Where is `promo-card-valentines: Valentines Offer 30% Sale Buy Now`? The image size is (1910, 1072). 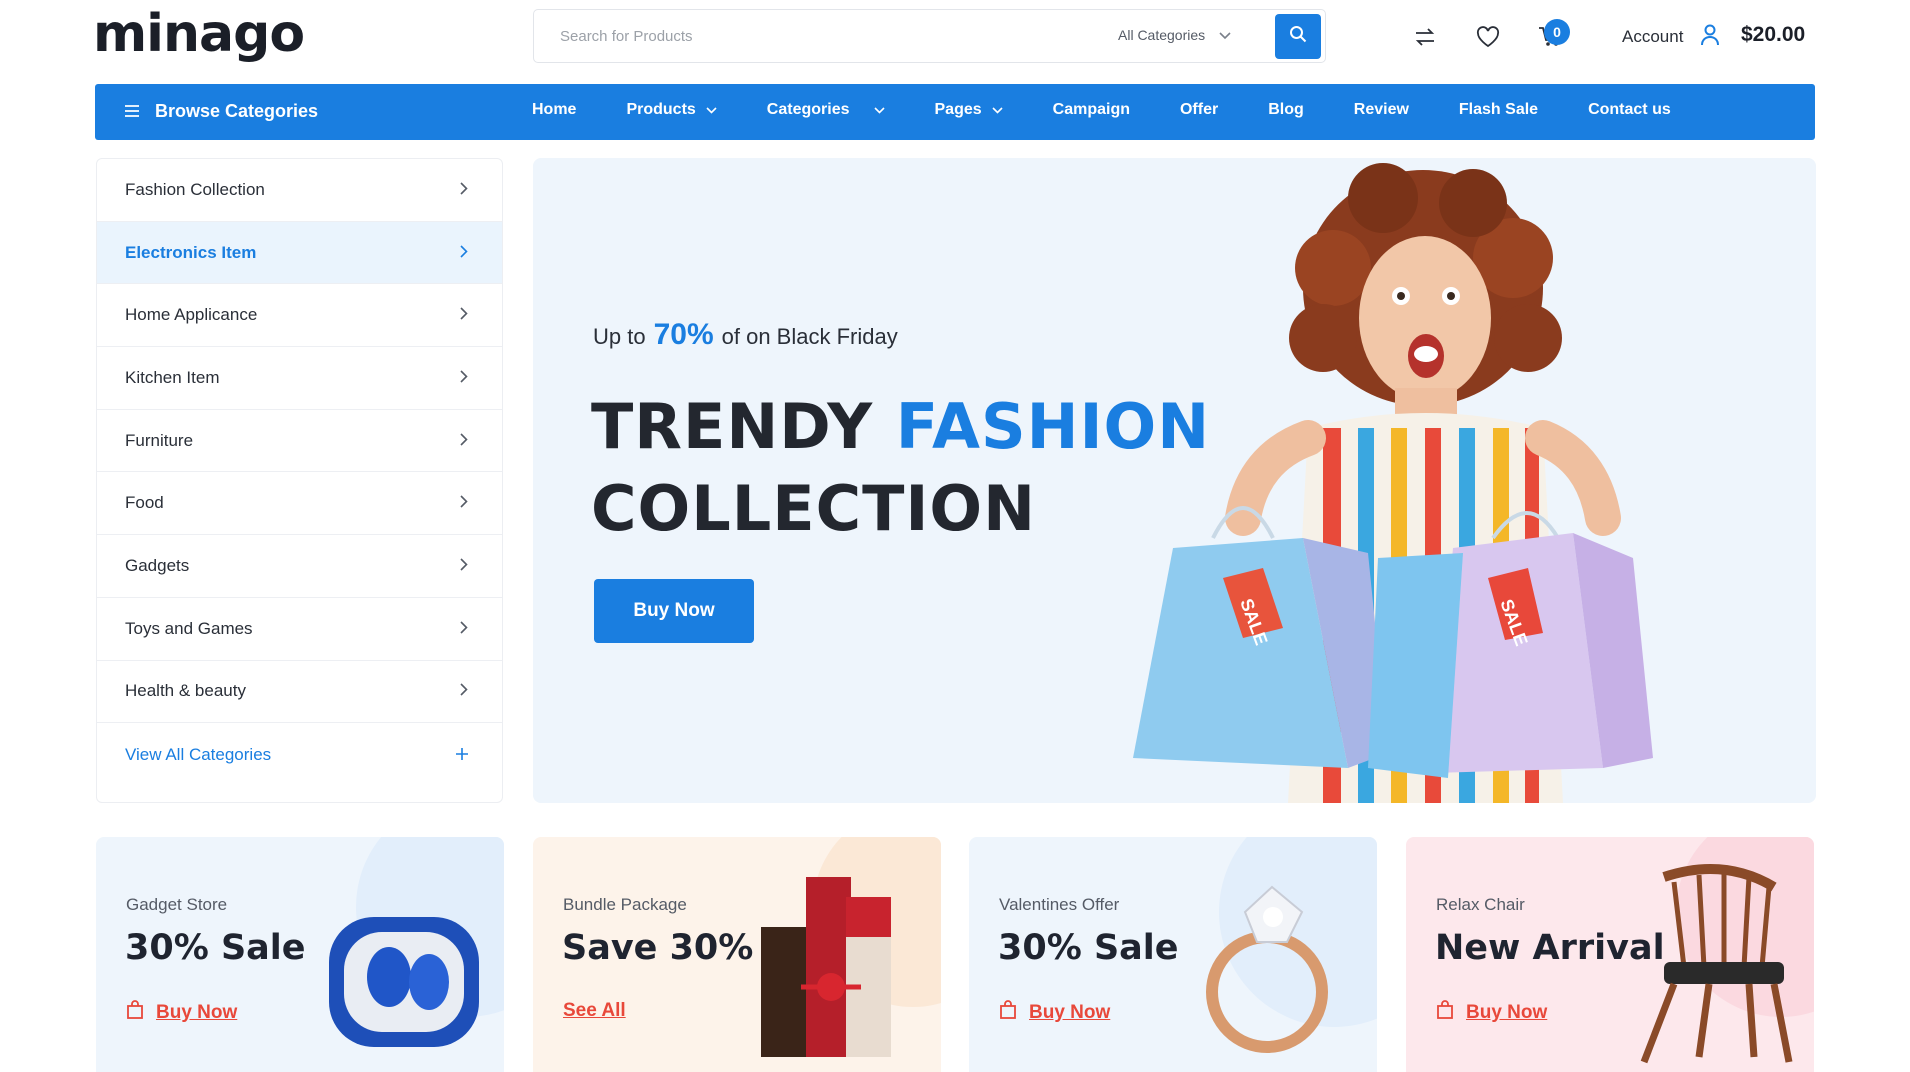
promo-card-valentines: Valentines Offer 30% Sale Buy Now is located at coordinates (1173, 954).